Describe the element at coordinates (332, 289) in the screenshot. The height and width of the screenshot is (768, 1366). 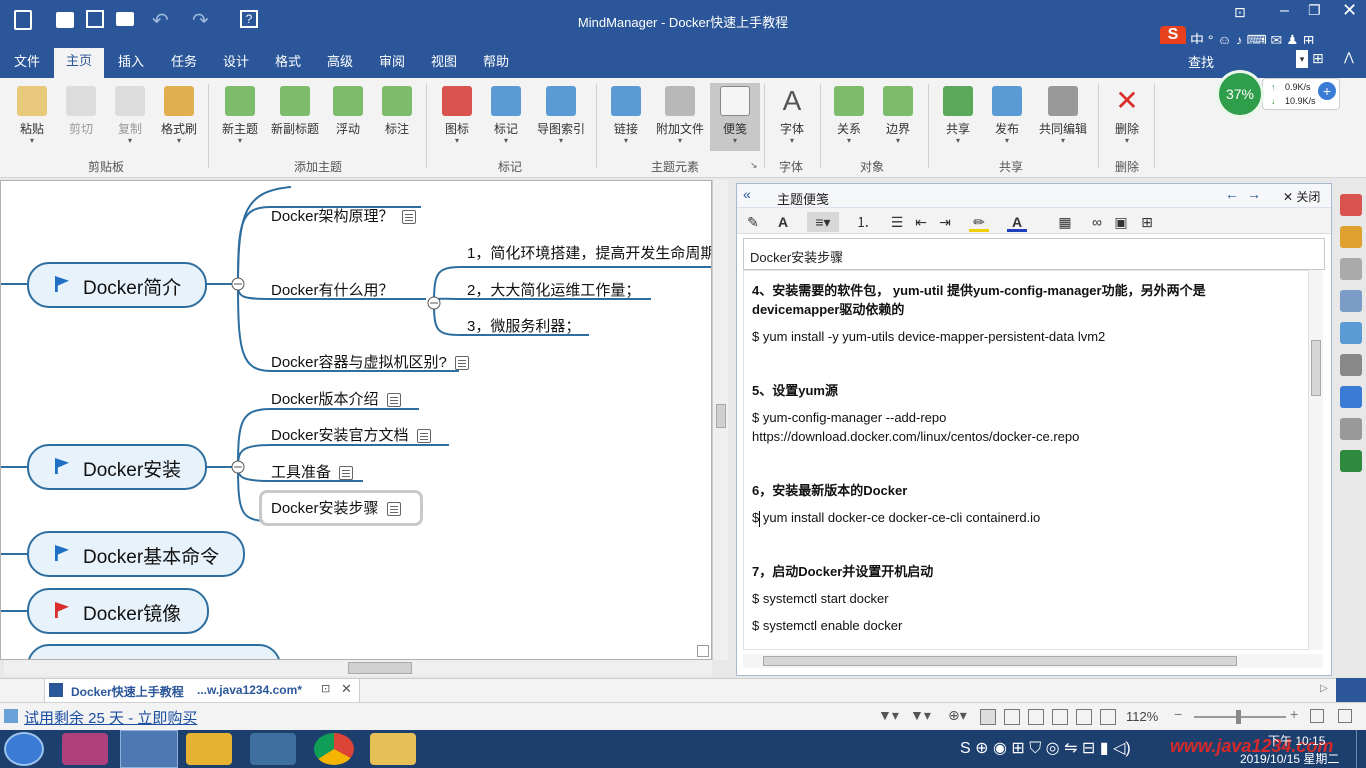
I see `subtopic-uses: Docker有什么用？` at that location.